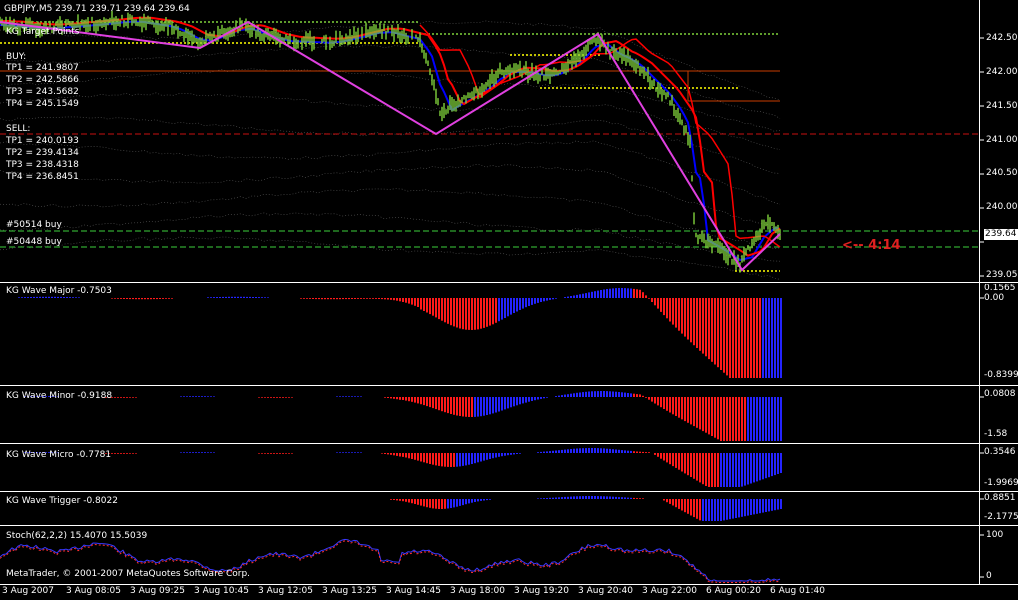 The width and height of the screenshot is (1018, 600). What do you see at coordinates (994, 298) in the screenshot?
I see `panel-axis-zero: 0.00` at bounding box center [994, 298].